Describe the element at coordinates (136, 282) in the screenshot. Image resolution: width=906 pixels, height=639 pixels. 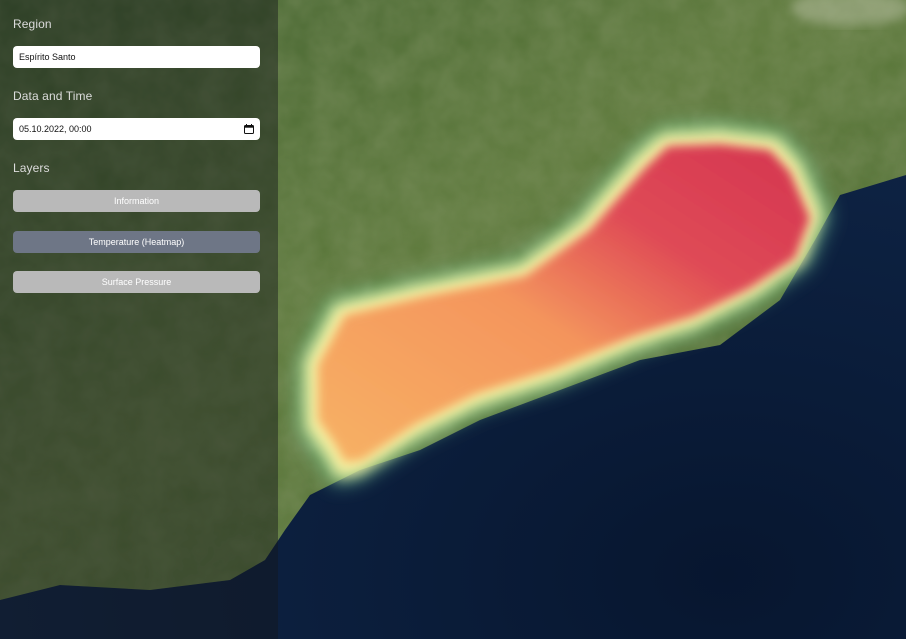
I see `layer-button-surface-pressure: Surface Pressure` at that location.